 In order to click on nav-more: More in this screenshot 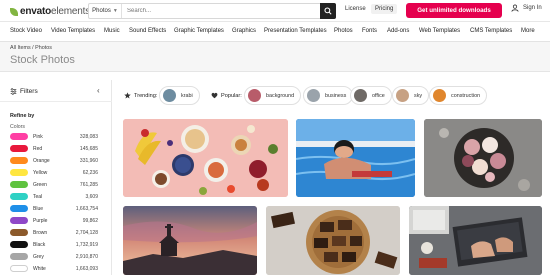, I will do `click(528, 31)`.